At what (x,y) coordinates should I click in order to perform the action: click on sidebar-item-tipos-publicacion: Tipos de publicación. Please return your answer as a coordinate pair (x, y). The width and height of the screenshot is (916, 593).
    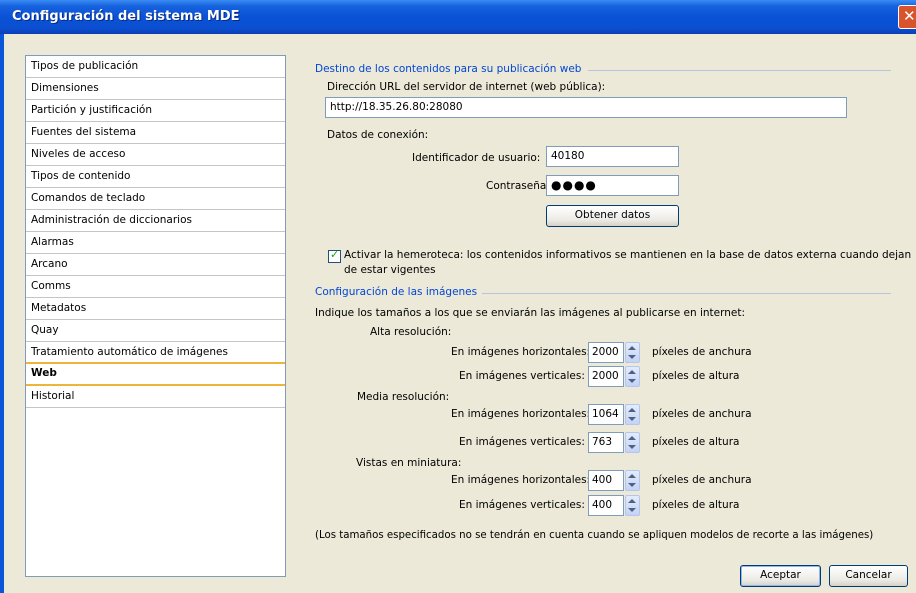
    Looking at the image, I should click on (155, 67).